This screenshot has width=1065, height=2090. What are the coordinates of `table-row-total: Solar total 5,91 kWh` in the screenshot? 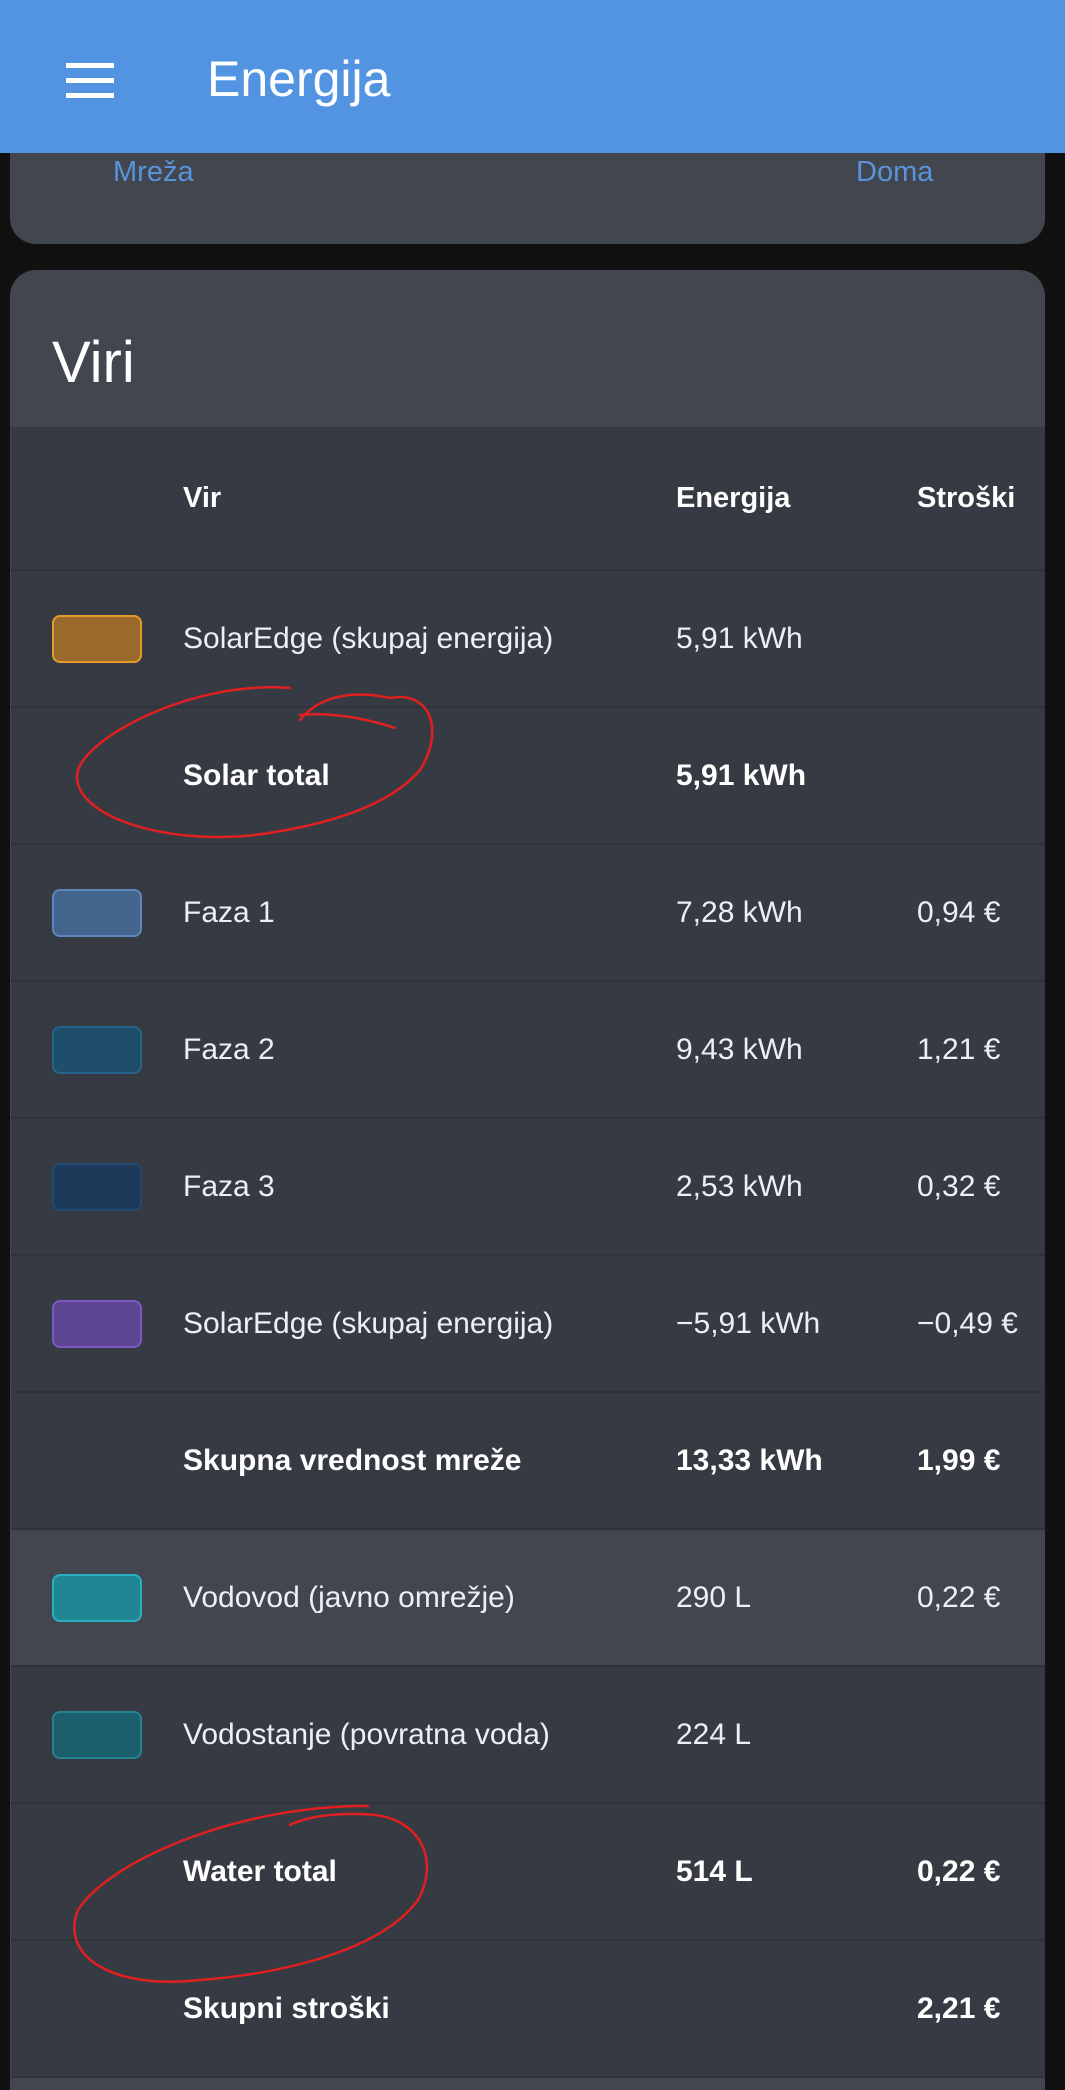 It's located at (528, 776).